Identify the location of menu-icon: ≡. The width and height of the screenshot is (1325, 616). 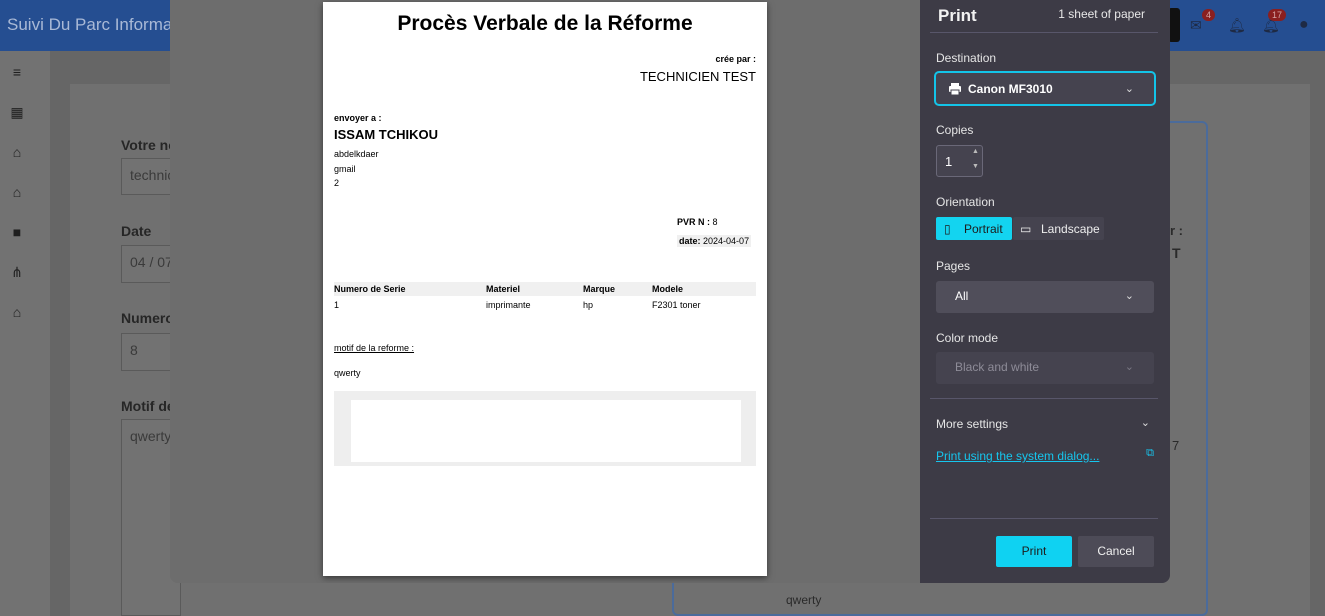
(17, 72).